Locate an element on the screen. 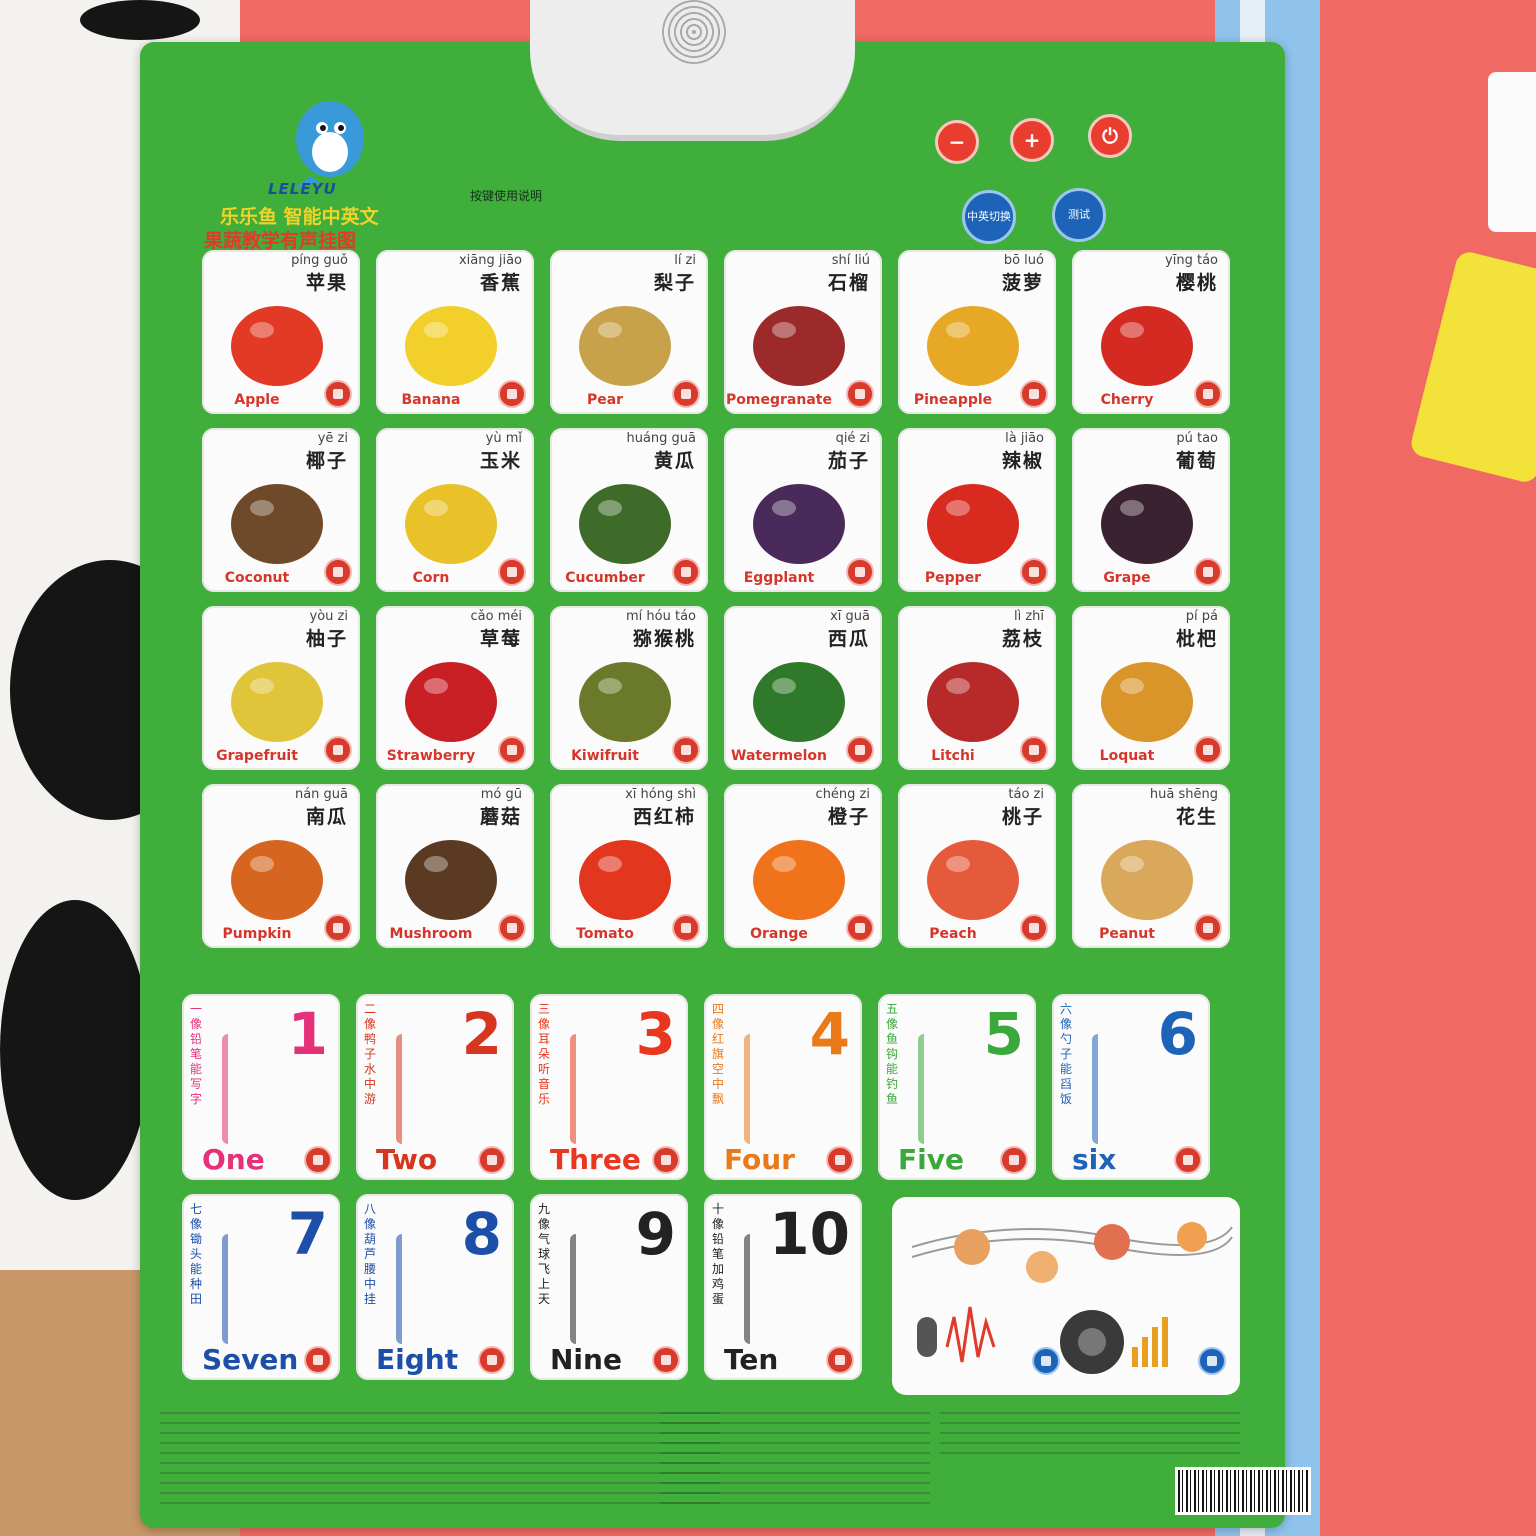 The height and width of the screenshot is (1536, 1536). produce-card: lí zi 梨子 Pear is located at coordinates (629, 332).